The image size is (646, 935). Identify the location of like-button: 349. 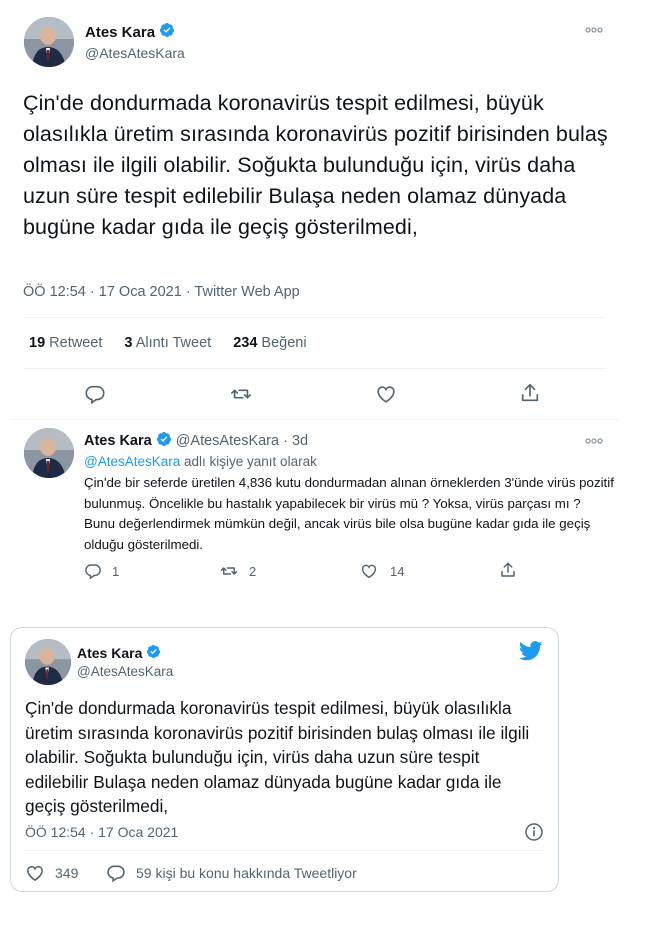
(51, 873).